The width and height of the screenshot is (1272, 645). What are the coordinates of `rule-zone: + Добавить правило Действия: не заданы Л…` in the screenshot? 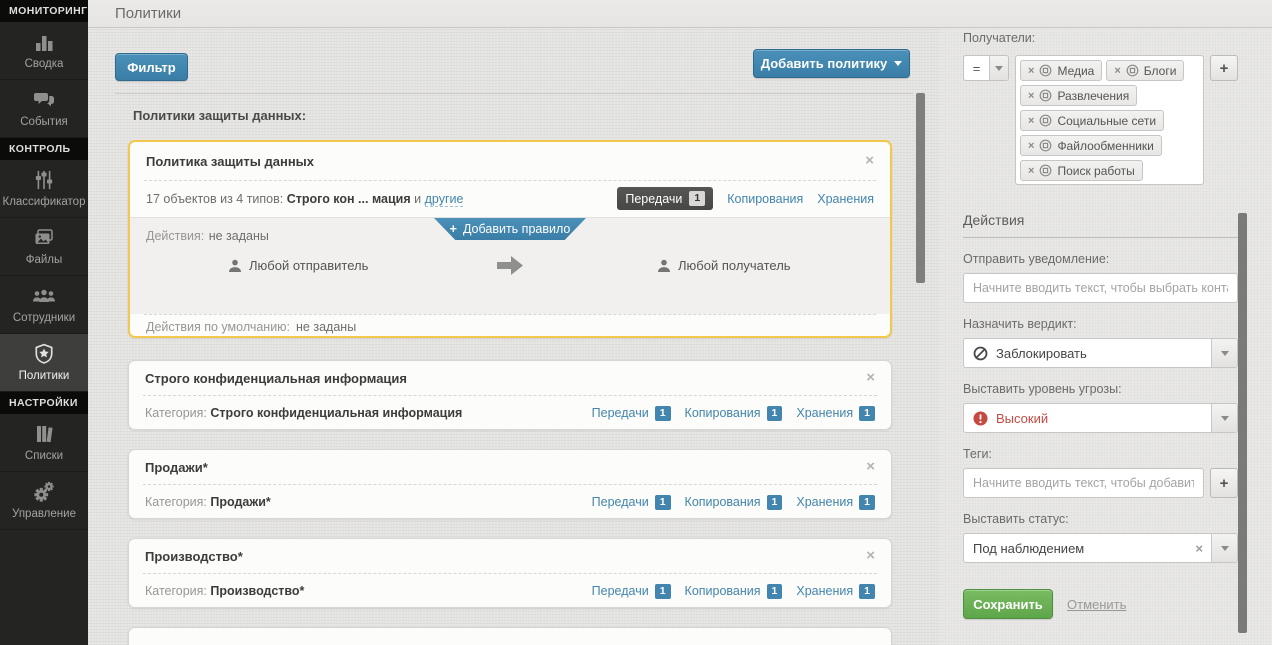 It's located at (510, 265).